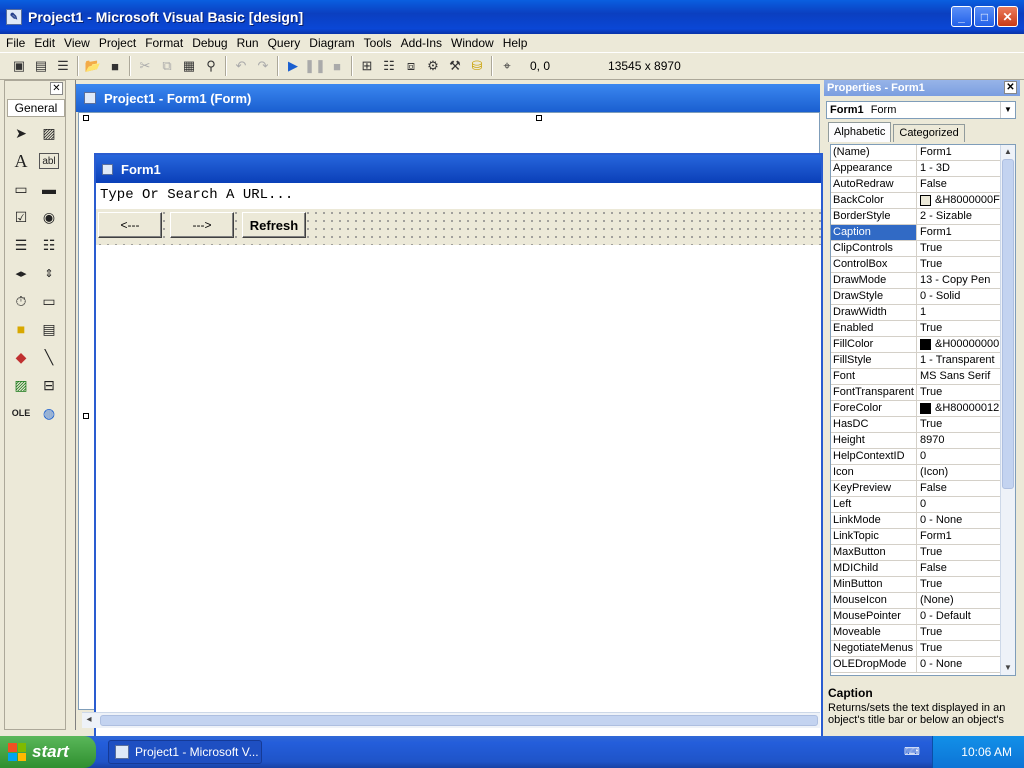 The height and width of the screenshot is (768, 1024). What do you see at coordinates (959, 216) in the screenshot?
I see `property-value: 2 - Sizable` at bounding box center [959, 216].